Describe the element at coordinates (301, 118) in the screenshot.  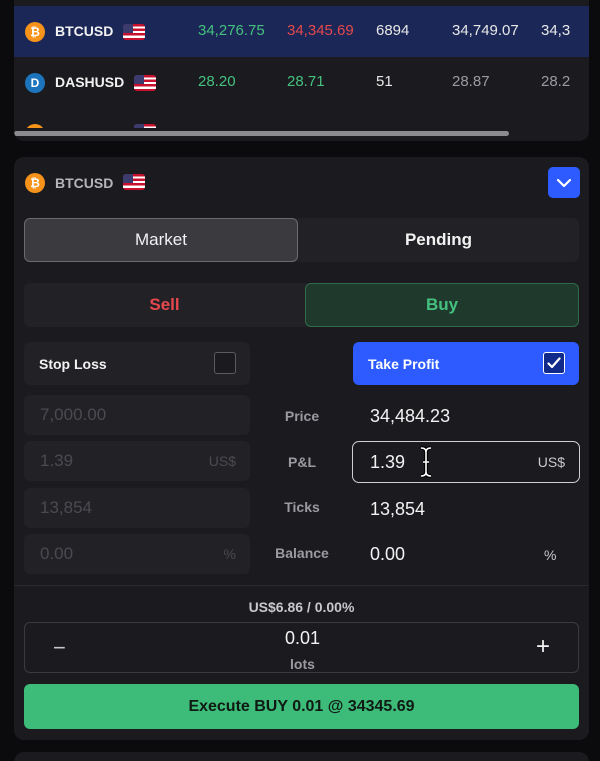
I see `watchlist-row-partial` at that location.